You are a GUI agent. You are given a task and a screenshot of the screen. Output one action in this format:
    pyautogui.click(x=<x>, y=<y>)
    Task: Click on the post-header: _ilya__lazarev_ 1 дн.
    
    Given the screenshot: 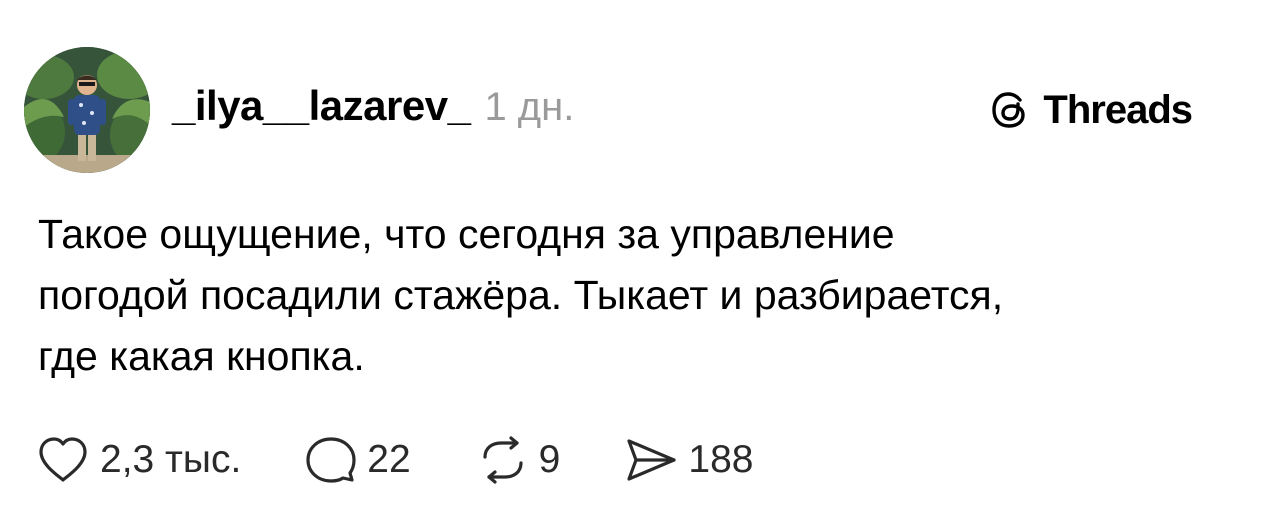 What is the action you would take?
    pyautogui.click(x=373, y=110)
    